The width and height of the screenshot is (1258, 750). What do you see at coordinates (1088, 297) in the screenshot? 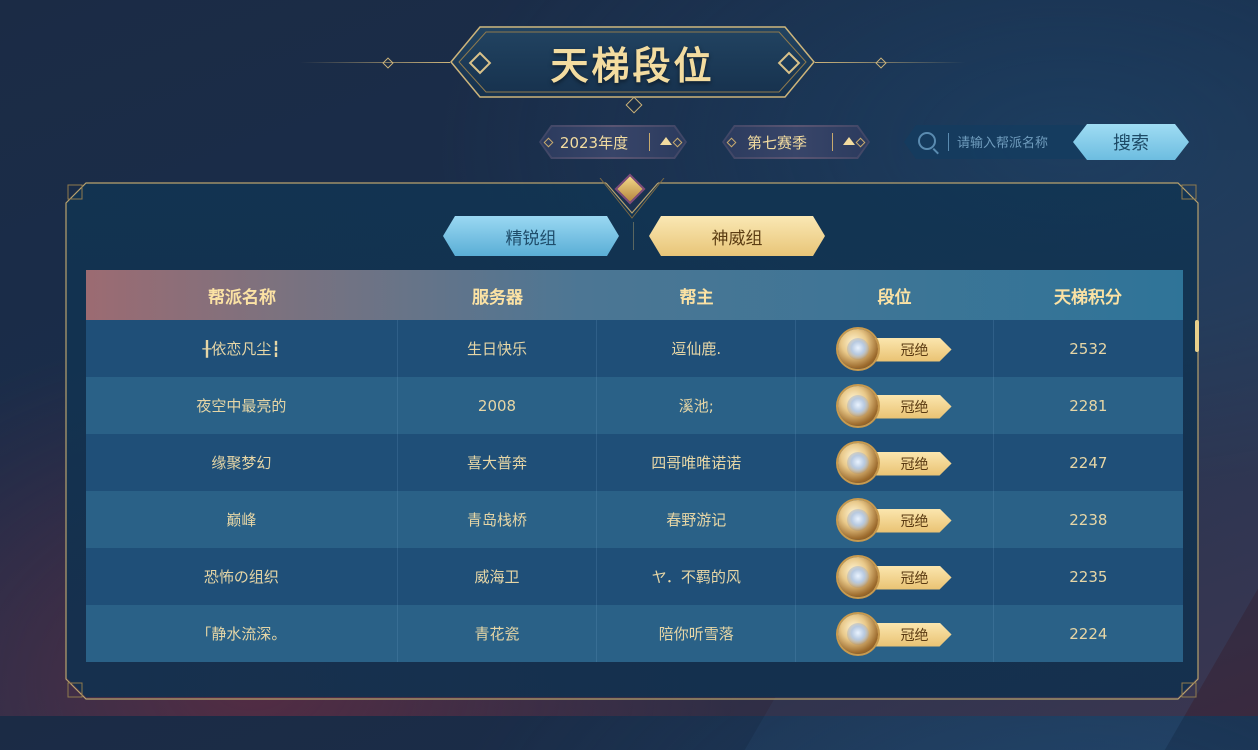
I see `header-score: 天梯积分` at bounding box center [1088, 297].